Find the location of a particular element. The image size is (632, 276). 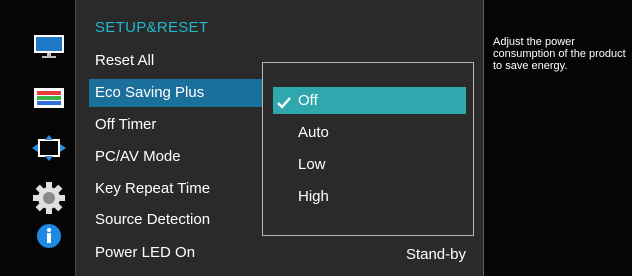

power-led-value: Stand-by is located at coordinates (435, 254).